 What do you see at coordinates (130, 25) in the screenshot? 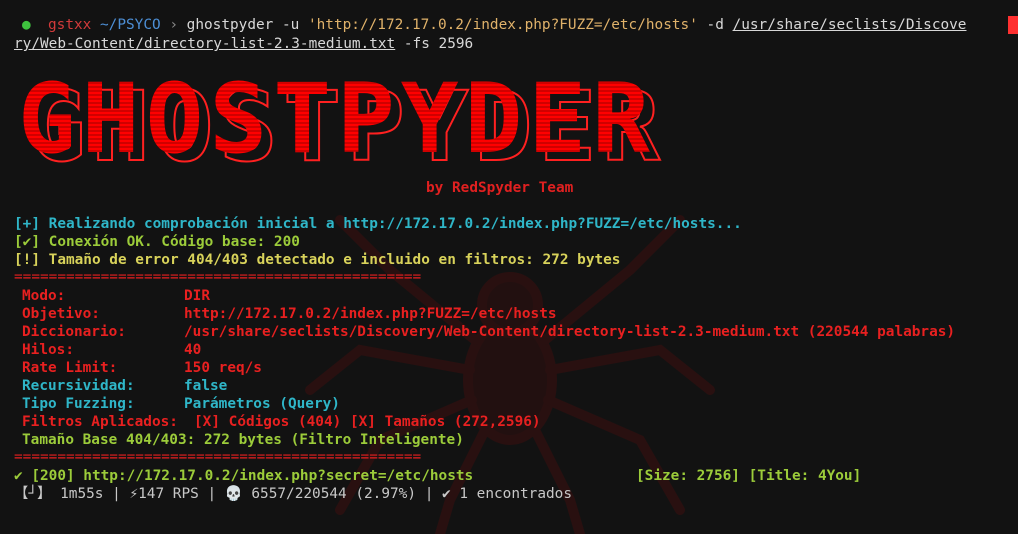
I see `prompt-path: ~/PSYCO` at bounding box center [130, 25].